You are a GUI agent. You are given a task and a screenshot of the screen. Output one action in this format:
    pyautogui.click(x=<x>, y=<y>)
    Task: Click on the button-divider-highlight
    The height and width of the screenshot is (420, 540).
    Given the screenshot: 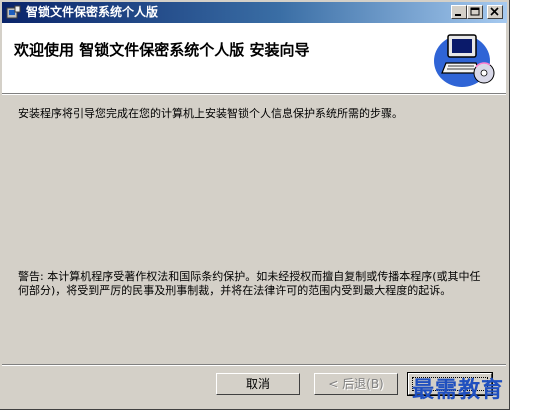 What is the action you would take?
    pyautogui.click(x=254, y=365)
    